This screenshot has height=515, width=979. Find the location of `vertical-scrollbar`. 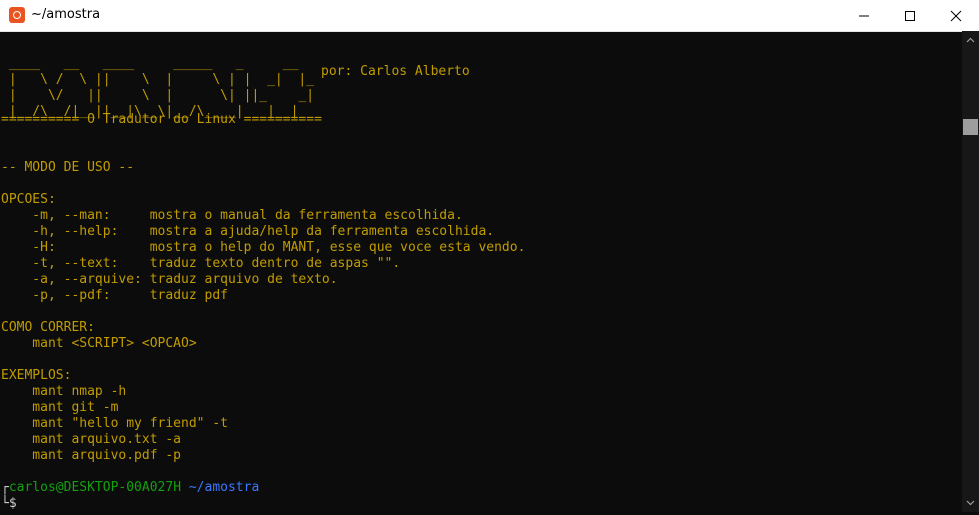

vertical-scrollbar is located at coordinates (970, 271).